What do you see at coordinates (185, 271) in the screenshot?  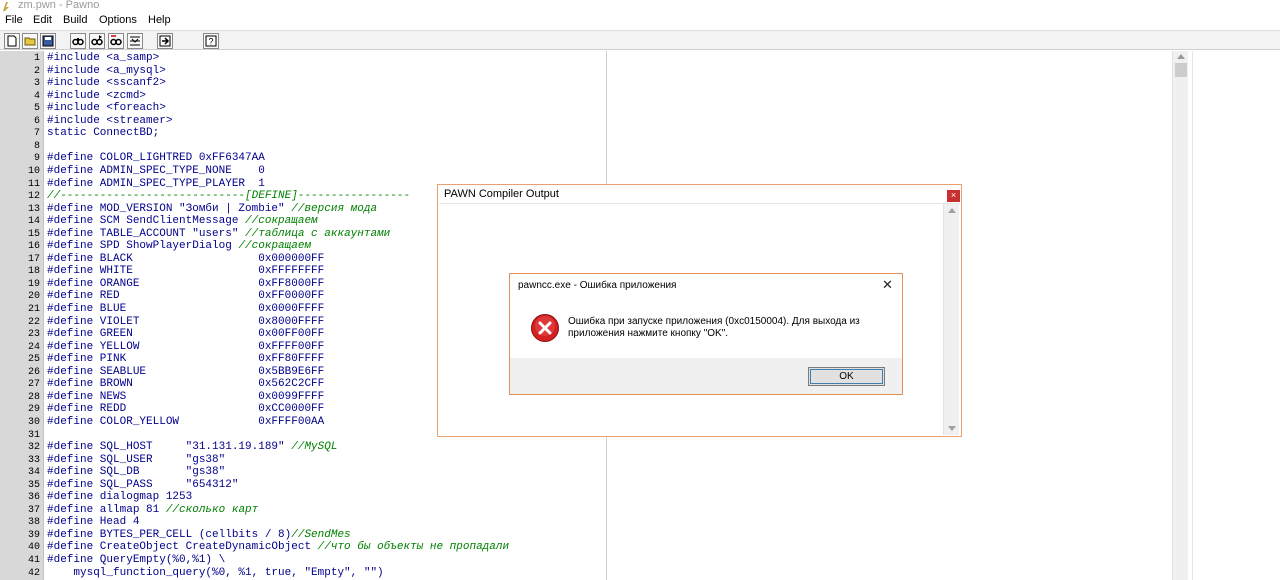 I see `code-line: #define WHITE 0xFFFFFFFF` at bounding box center [185, 271].